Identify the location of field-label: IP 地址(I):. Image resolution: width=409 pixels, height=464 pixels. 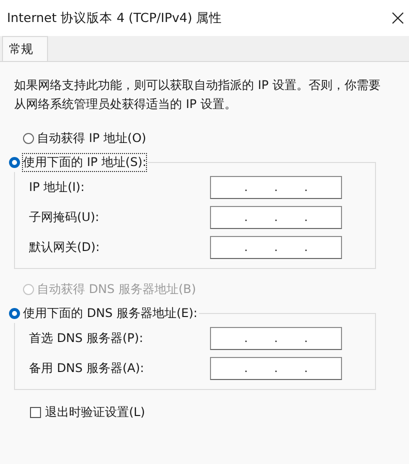
(57, 187).